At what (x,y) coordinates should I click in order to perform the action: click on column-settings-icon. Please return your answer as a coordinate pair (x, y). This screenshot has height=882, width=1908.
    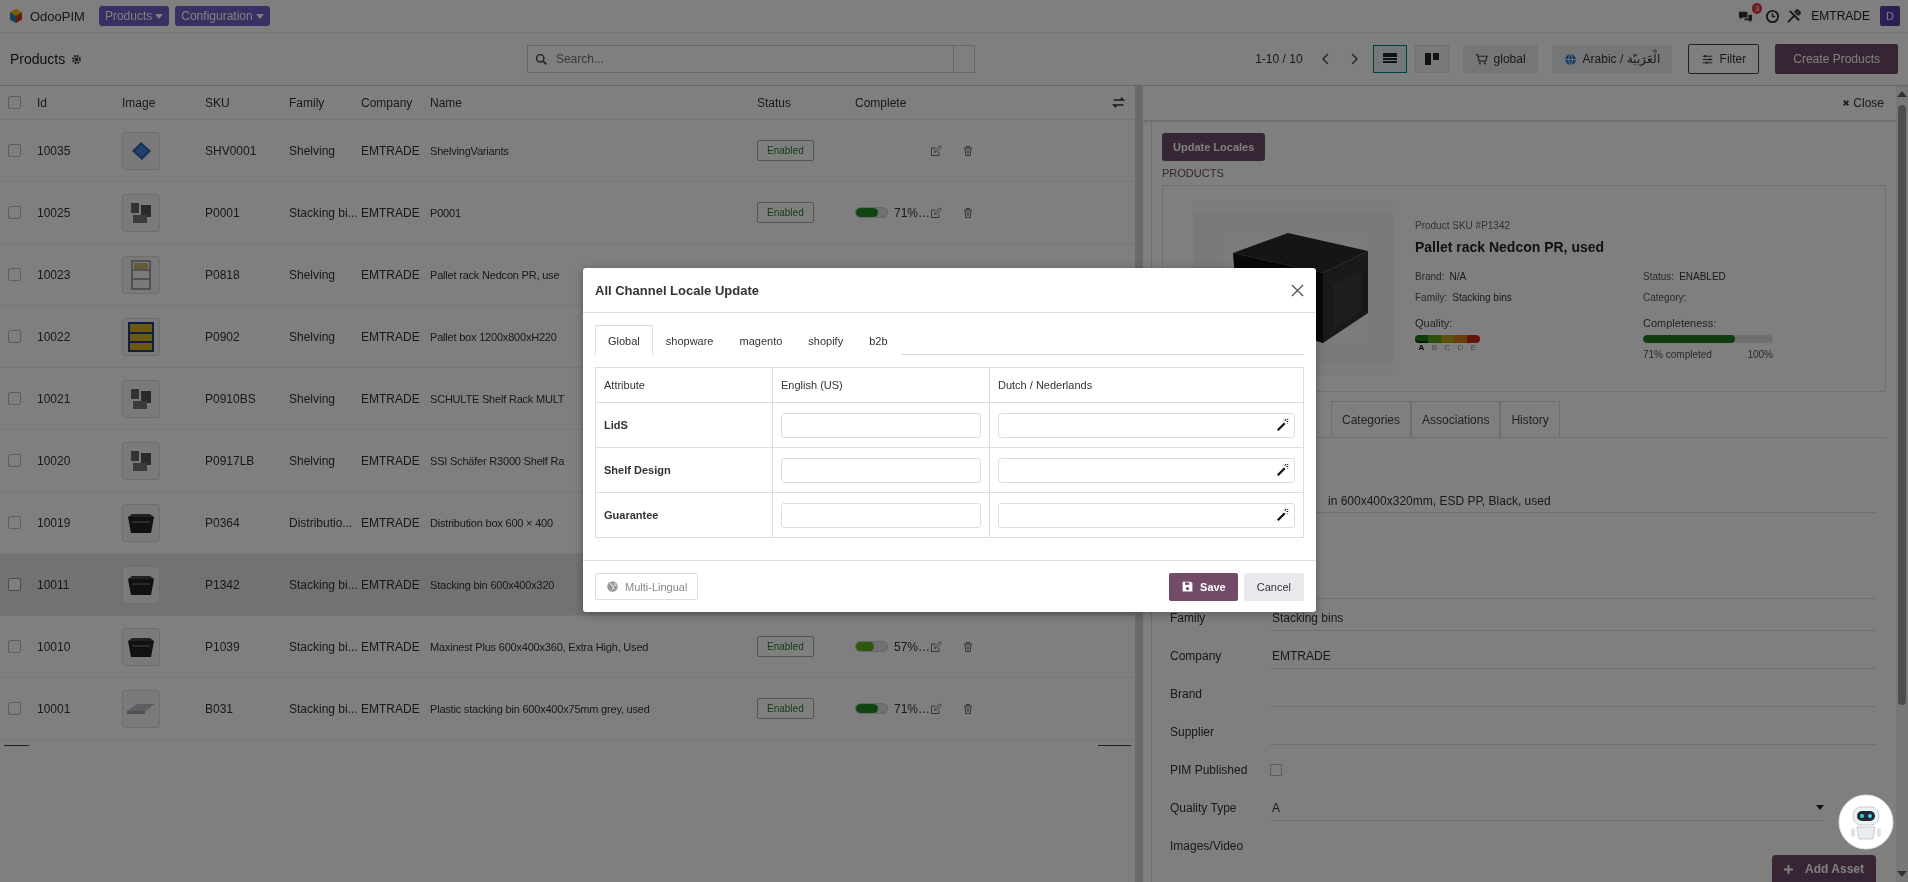
    Looking at the image, I should click on (1118, 102).